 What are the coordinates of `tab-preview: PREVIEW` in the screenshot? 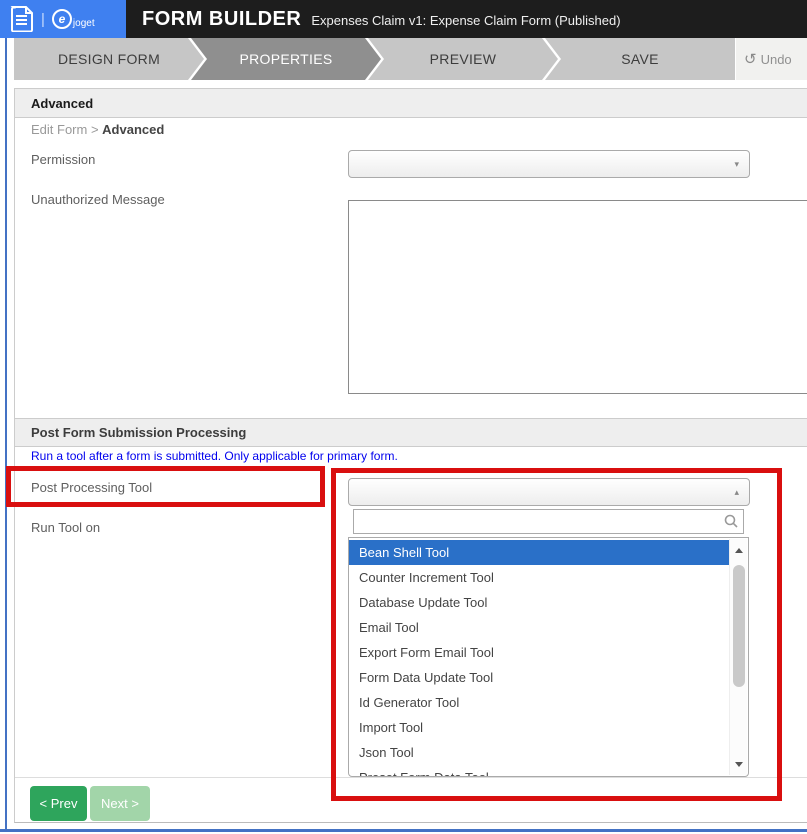 It's located at (463, 59).